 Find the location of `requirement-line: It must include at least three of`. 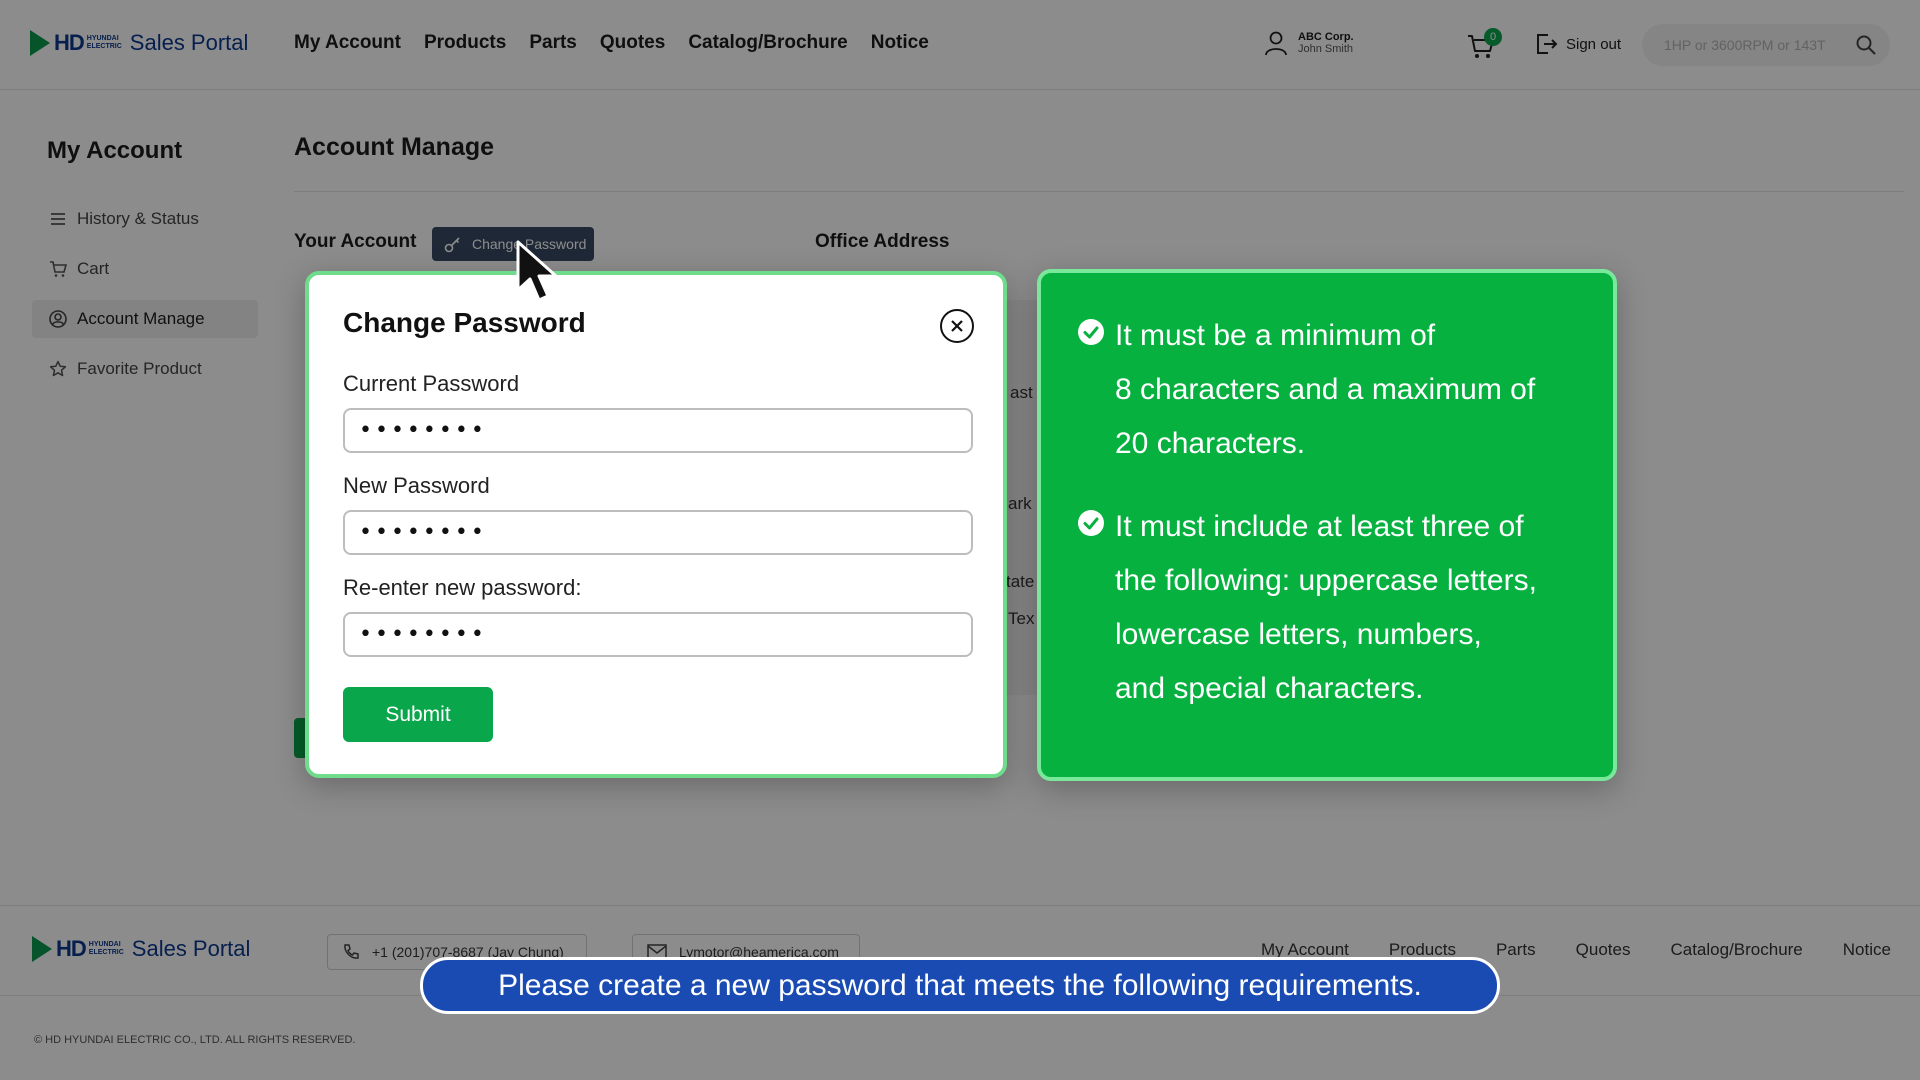

requirement-line: It must include at least three of is located at coordinates (1319, 526).